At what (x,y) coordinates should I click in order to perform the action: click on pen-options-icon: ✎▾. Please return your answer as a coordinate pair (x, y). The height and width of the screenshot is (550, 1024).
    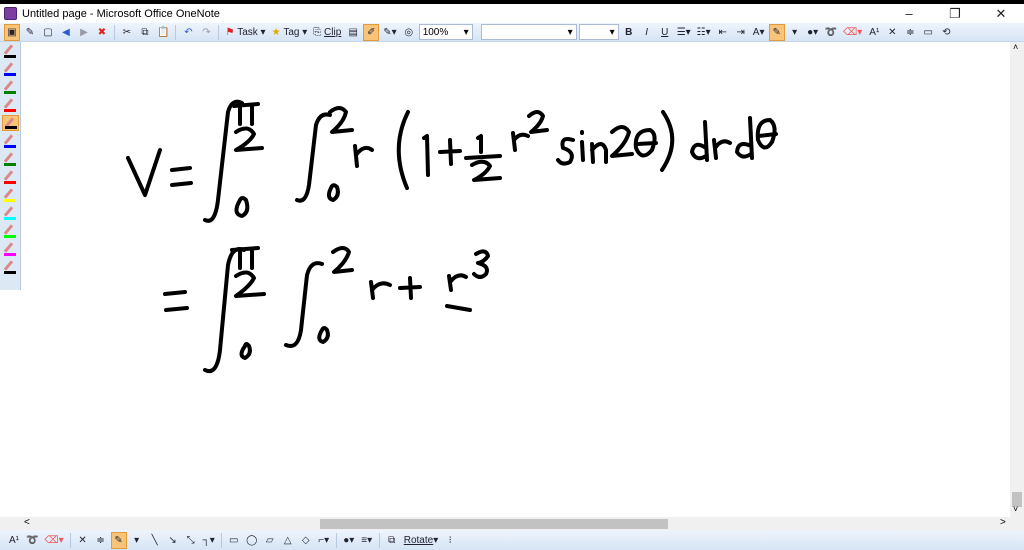
    Looking at the image, I should click on (389, 32).